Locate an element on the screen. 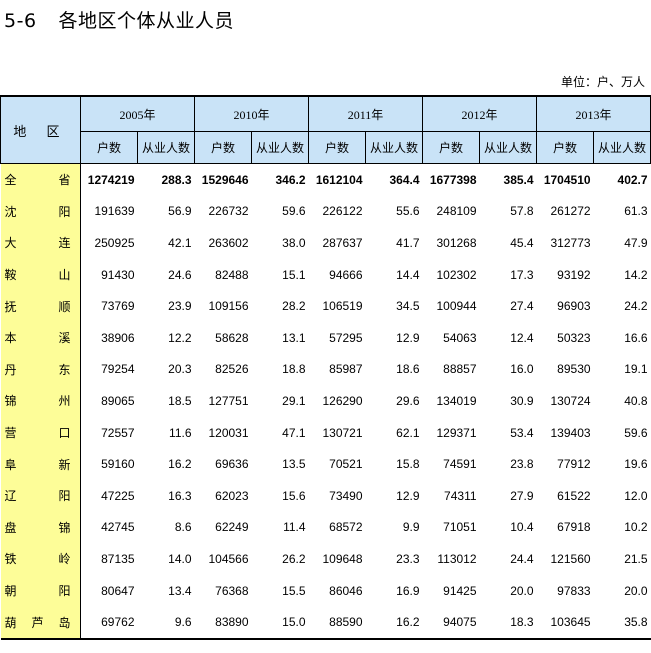 This screenshot has height=653, width=651. households-cell: 93192 is located at coordinates (574, 274).